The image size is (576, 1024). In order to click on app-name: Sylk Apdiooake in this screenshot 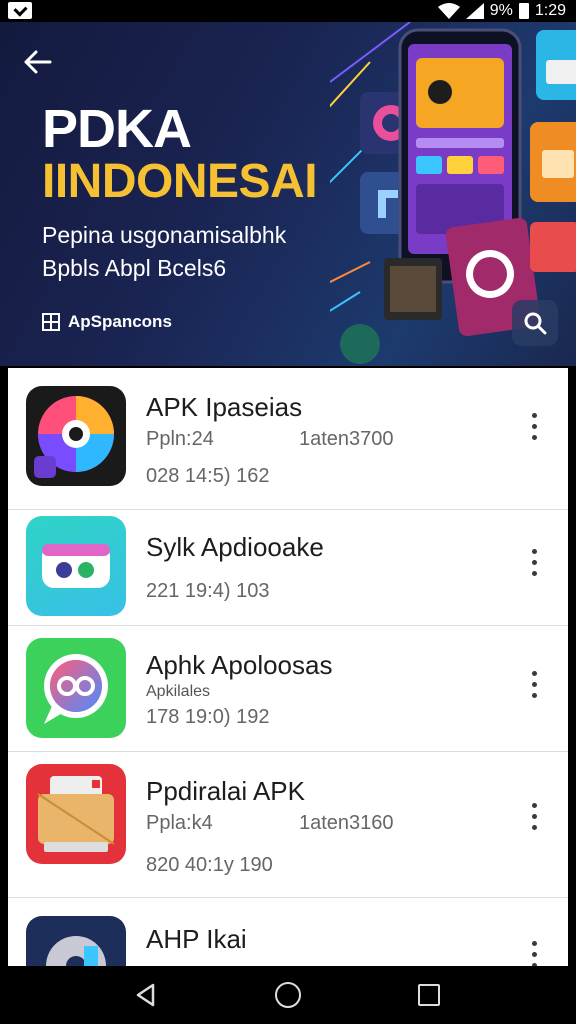, I will do `click(235, 547)`.